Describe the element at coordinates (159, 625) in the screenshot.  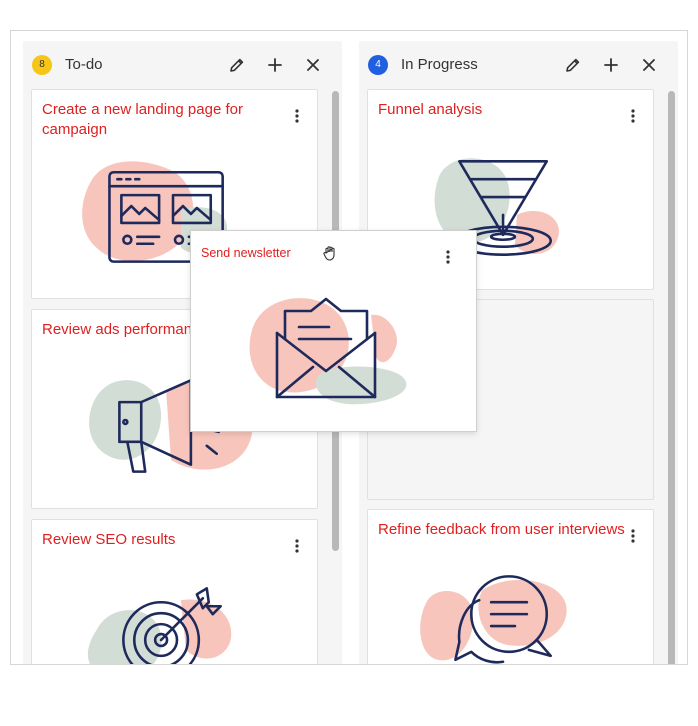
I see `target-illustration` at that location.